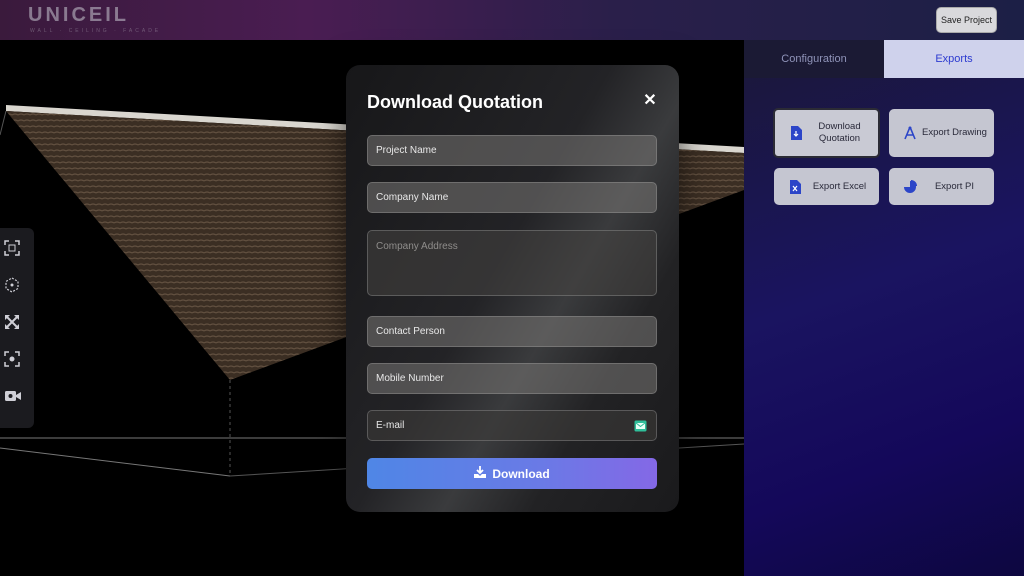  What do you see at coordinates (512, 150) in the screenshot?
I see `project-name-field: Project Name` at bounding box center [512, 150].